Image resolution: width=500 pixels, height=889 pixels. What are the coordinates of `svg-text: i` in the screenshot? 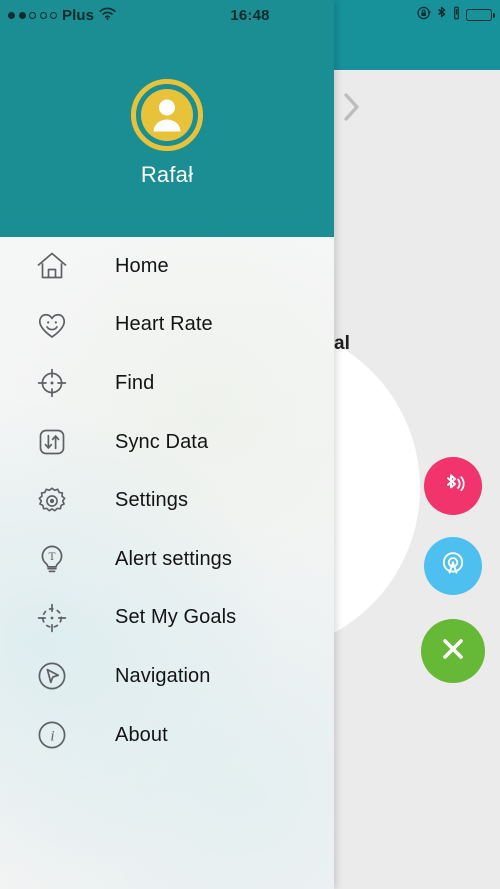 It's located at (52, 737).